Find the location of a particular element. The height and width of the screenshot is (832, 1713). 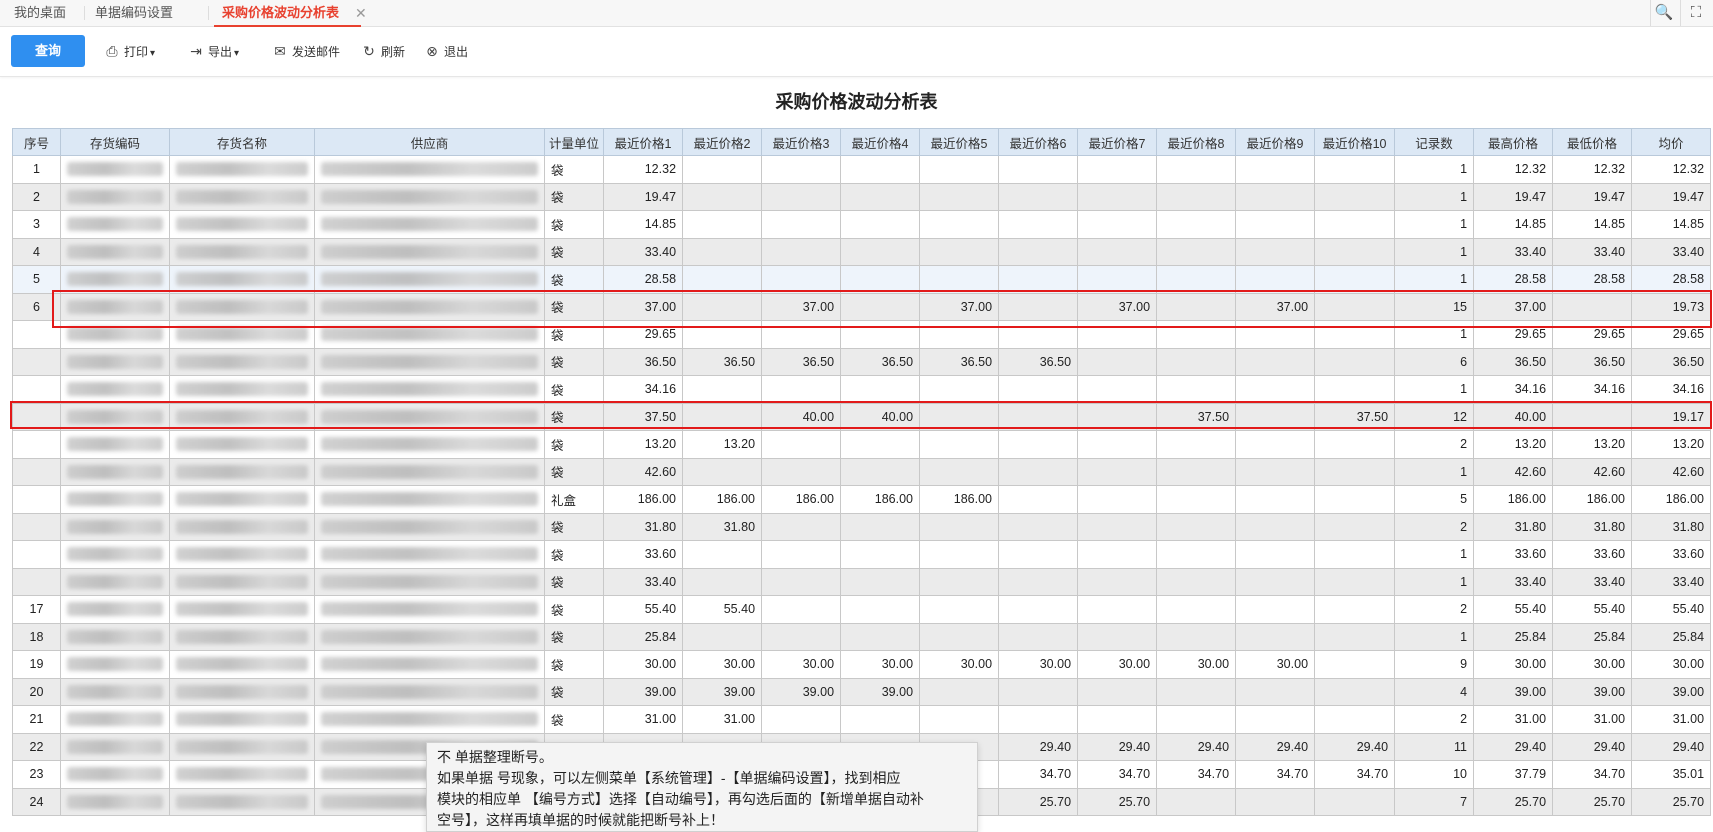

table-row: 袋 33.60 1 33.60 33.60 33.60 is located at coordinates (862, 554).